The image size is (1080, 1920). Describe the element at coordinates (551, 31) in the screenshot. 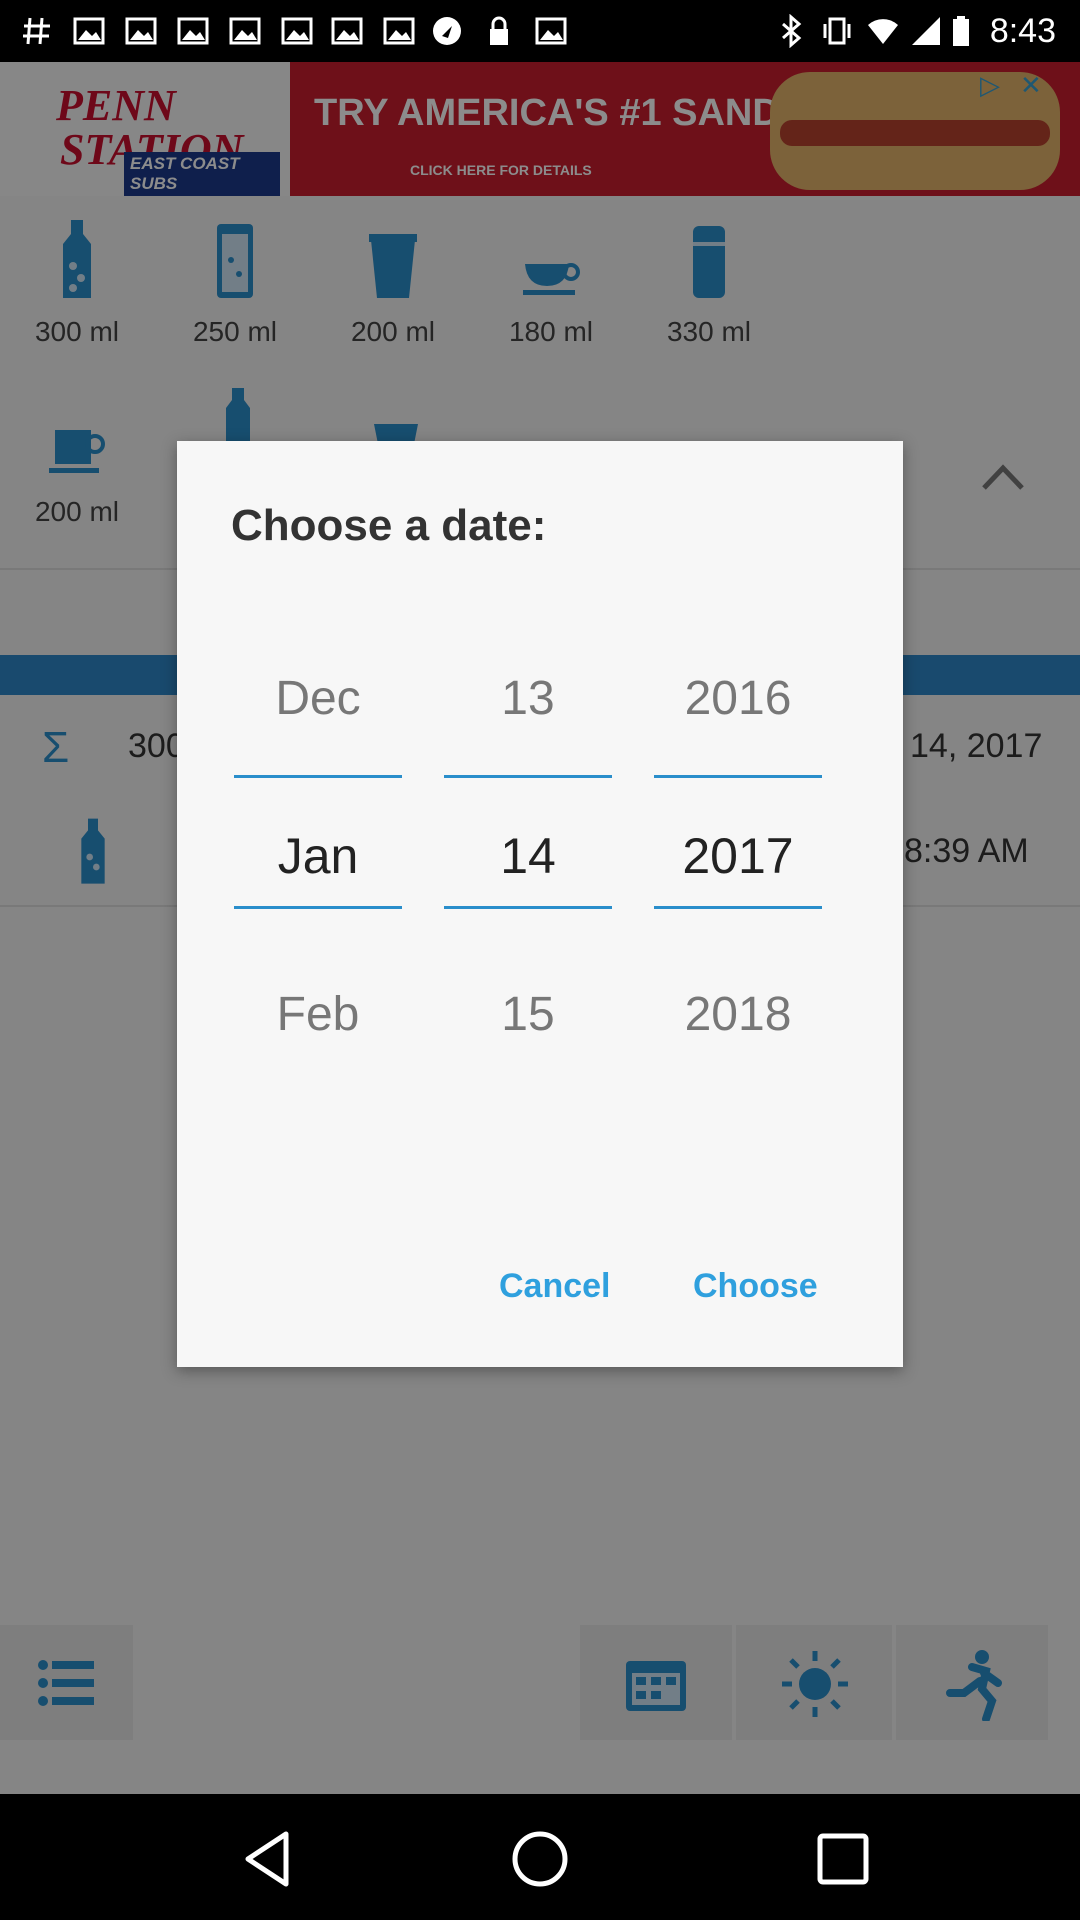

I see `photo-icon` at that location.